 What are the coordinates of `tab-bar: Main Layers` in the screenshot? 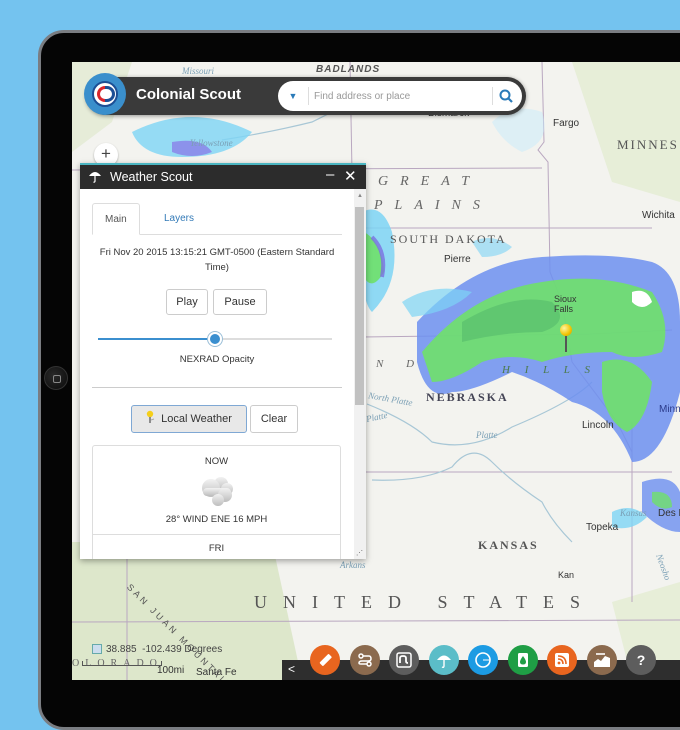 It's located at (217, 219).